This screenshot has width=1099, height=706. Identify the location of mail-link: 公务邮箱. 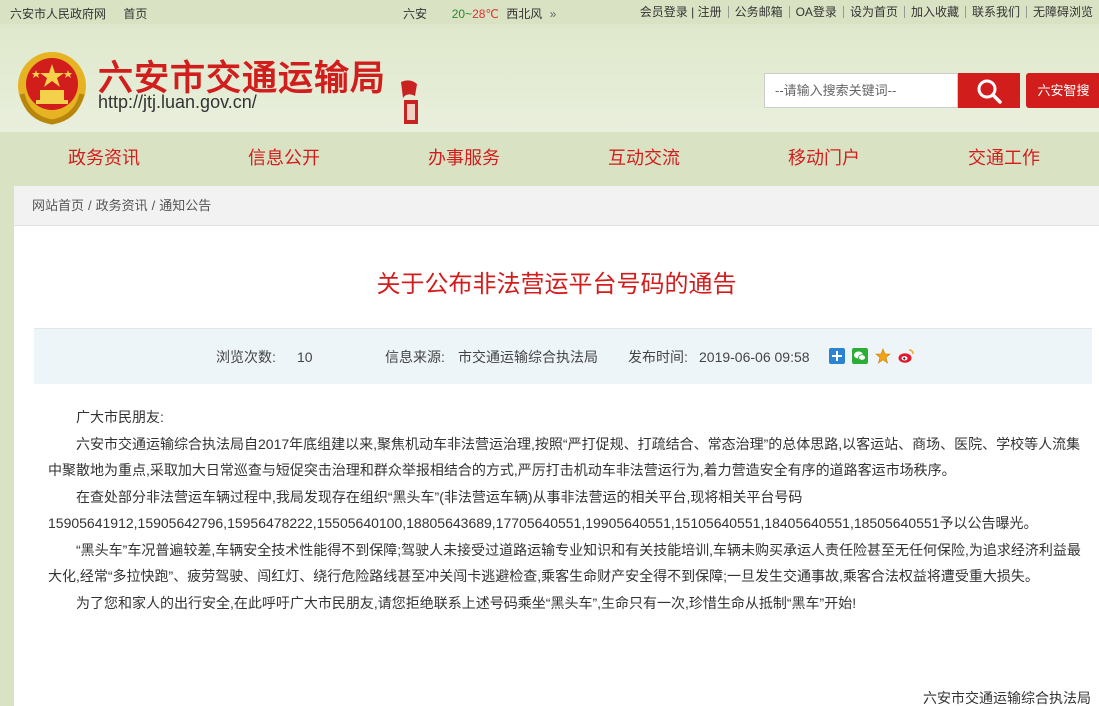
(758, 12).